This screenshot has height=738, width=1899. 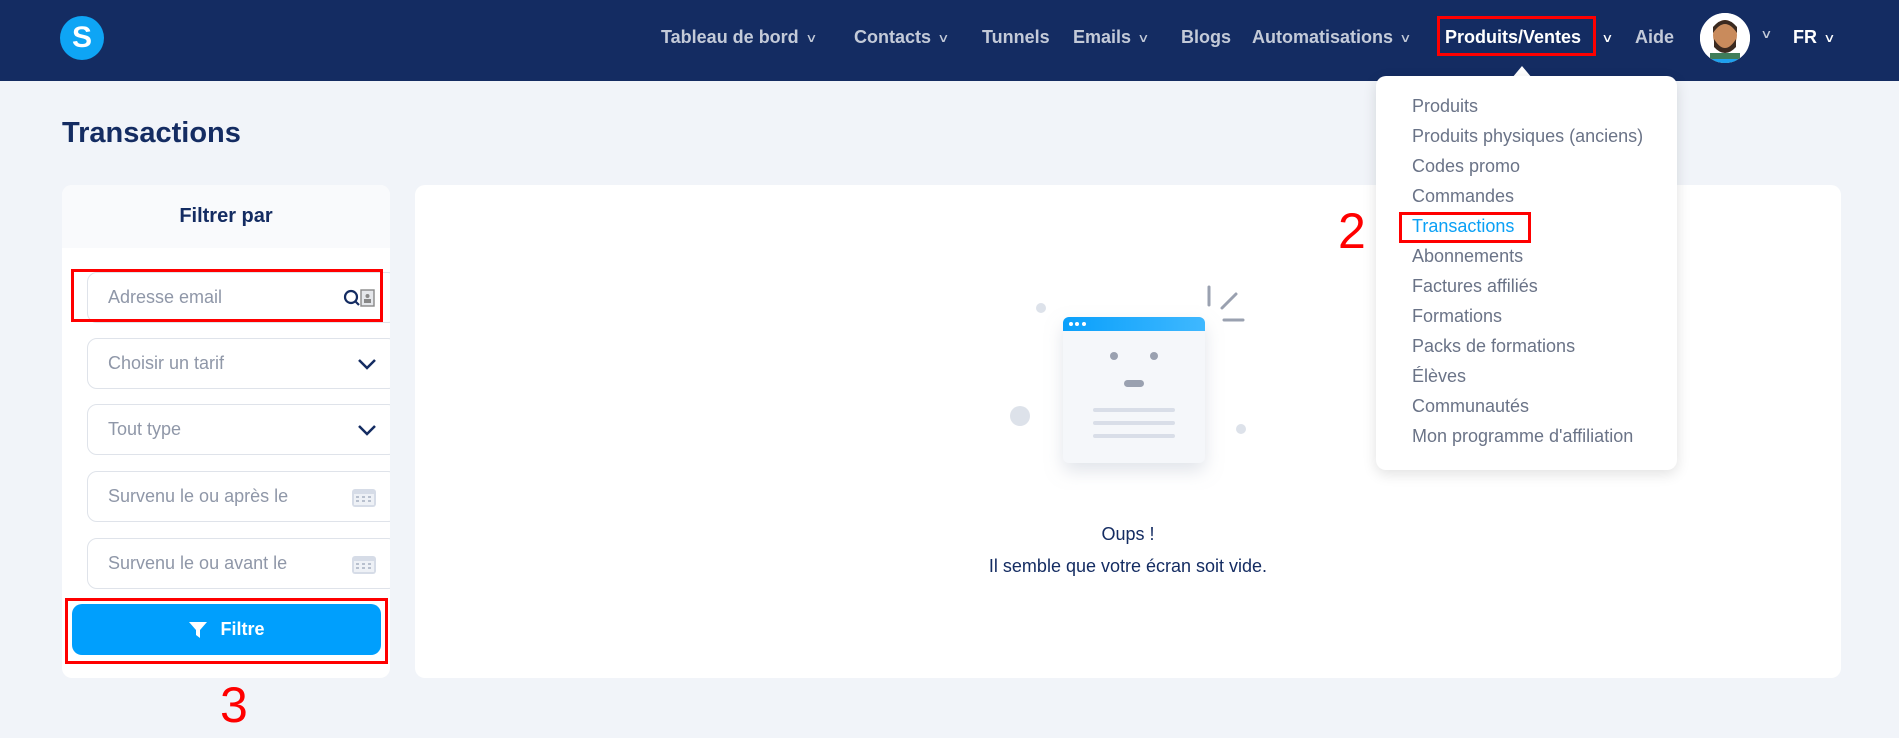 I want to click on annotation-step-3: 3, so click(x=234, y=705).